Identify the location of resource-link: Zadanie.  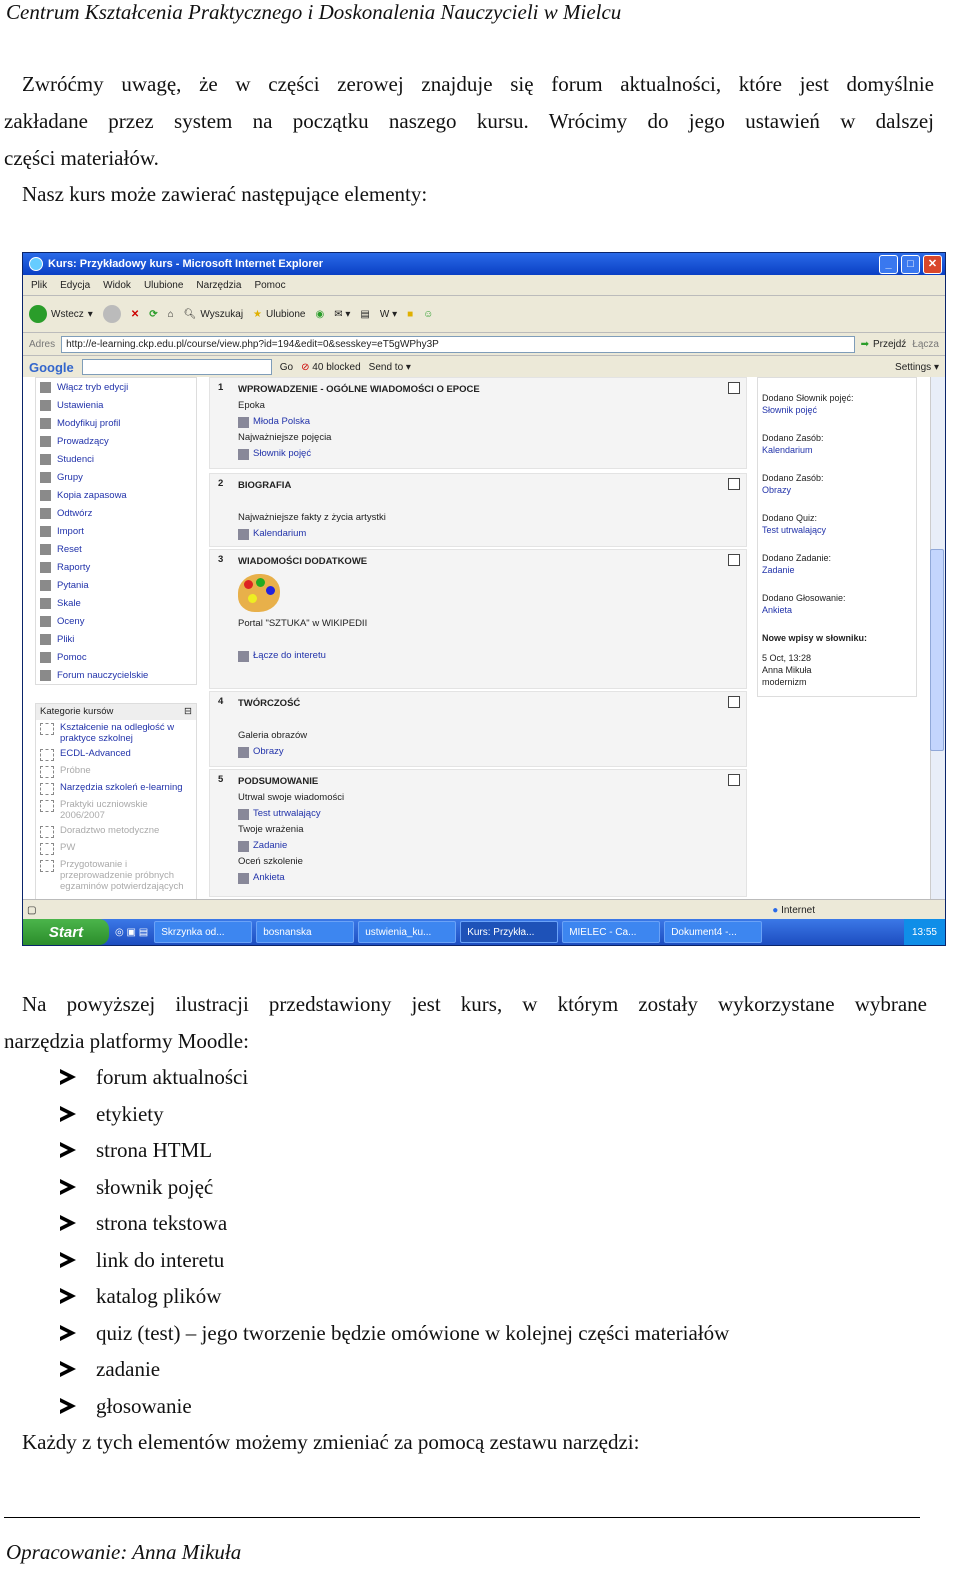
(492, 846).